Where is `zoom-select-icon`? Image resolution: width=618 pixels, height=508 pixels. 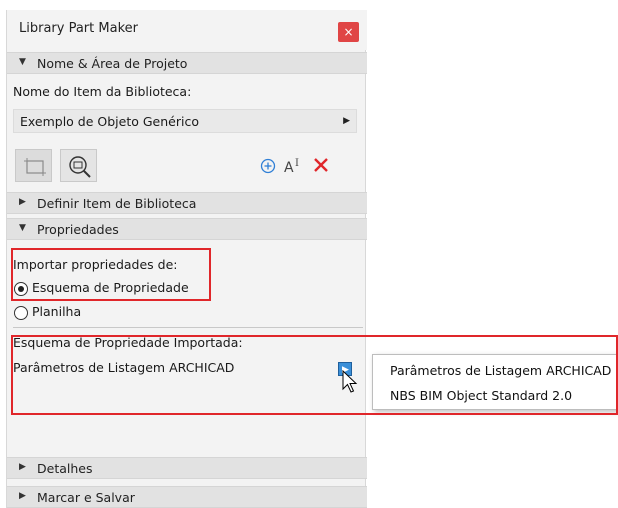
zoom-select-icon is located at coordinates (80, 167).